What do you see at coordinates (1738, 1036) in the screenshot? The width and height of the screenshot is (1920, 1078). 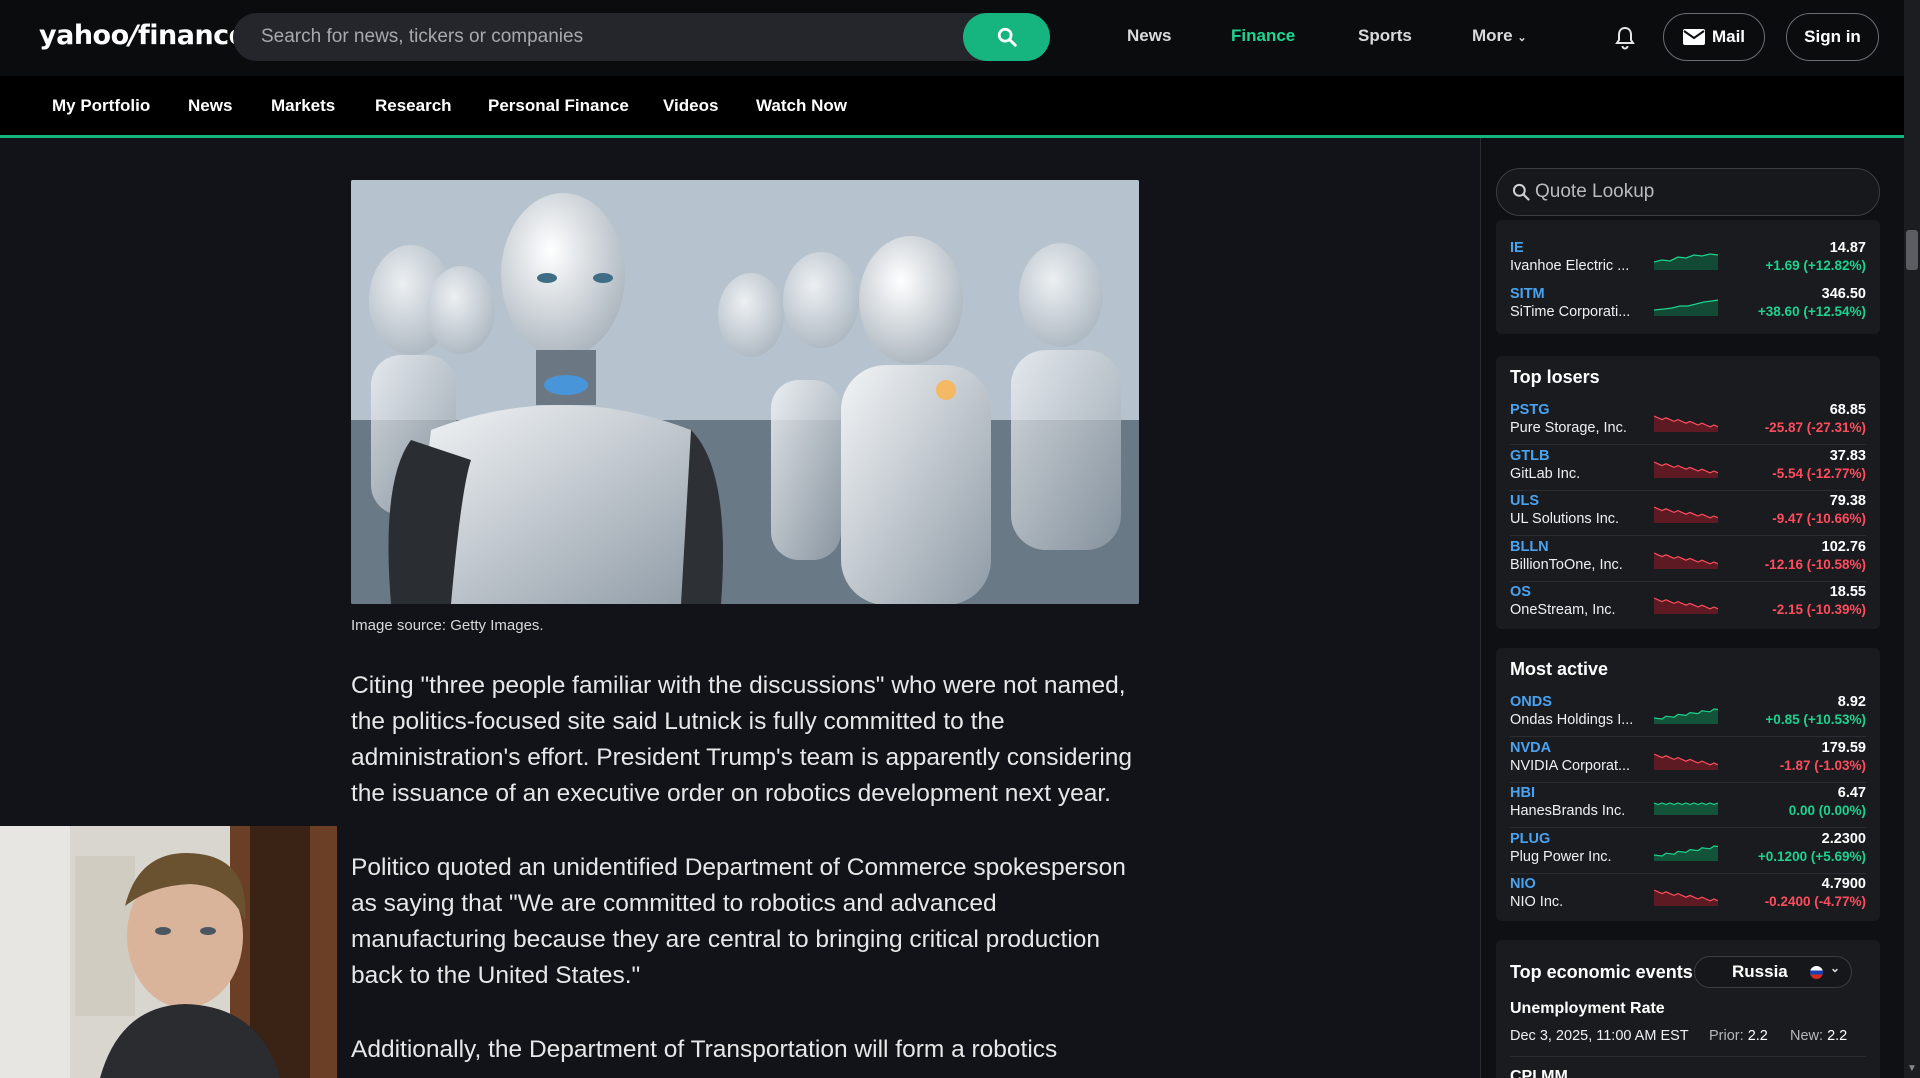 I see `econ-event-prior: Prior: 2.2` at bounding box center [1738, 1036].